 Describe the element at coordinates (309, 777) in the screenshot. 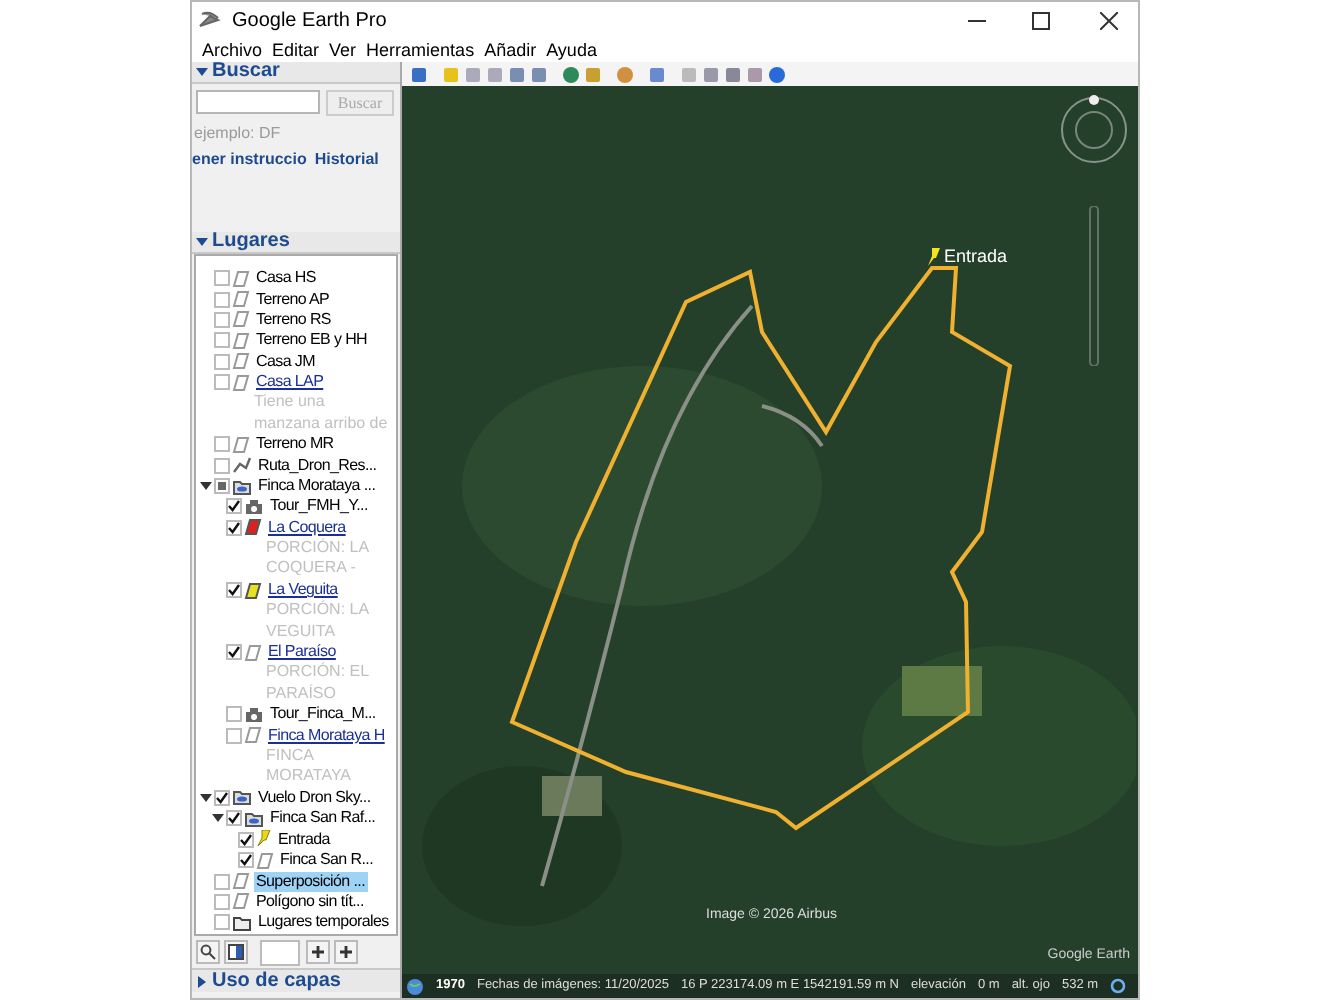

I see `description-text: MORATAYA` at that location.